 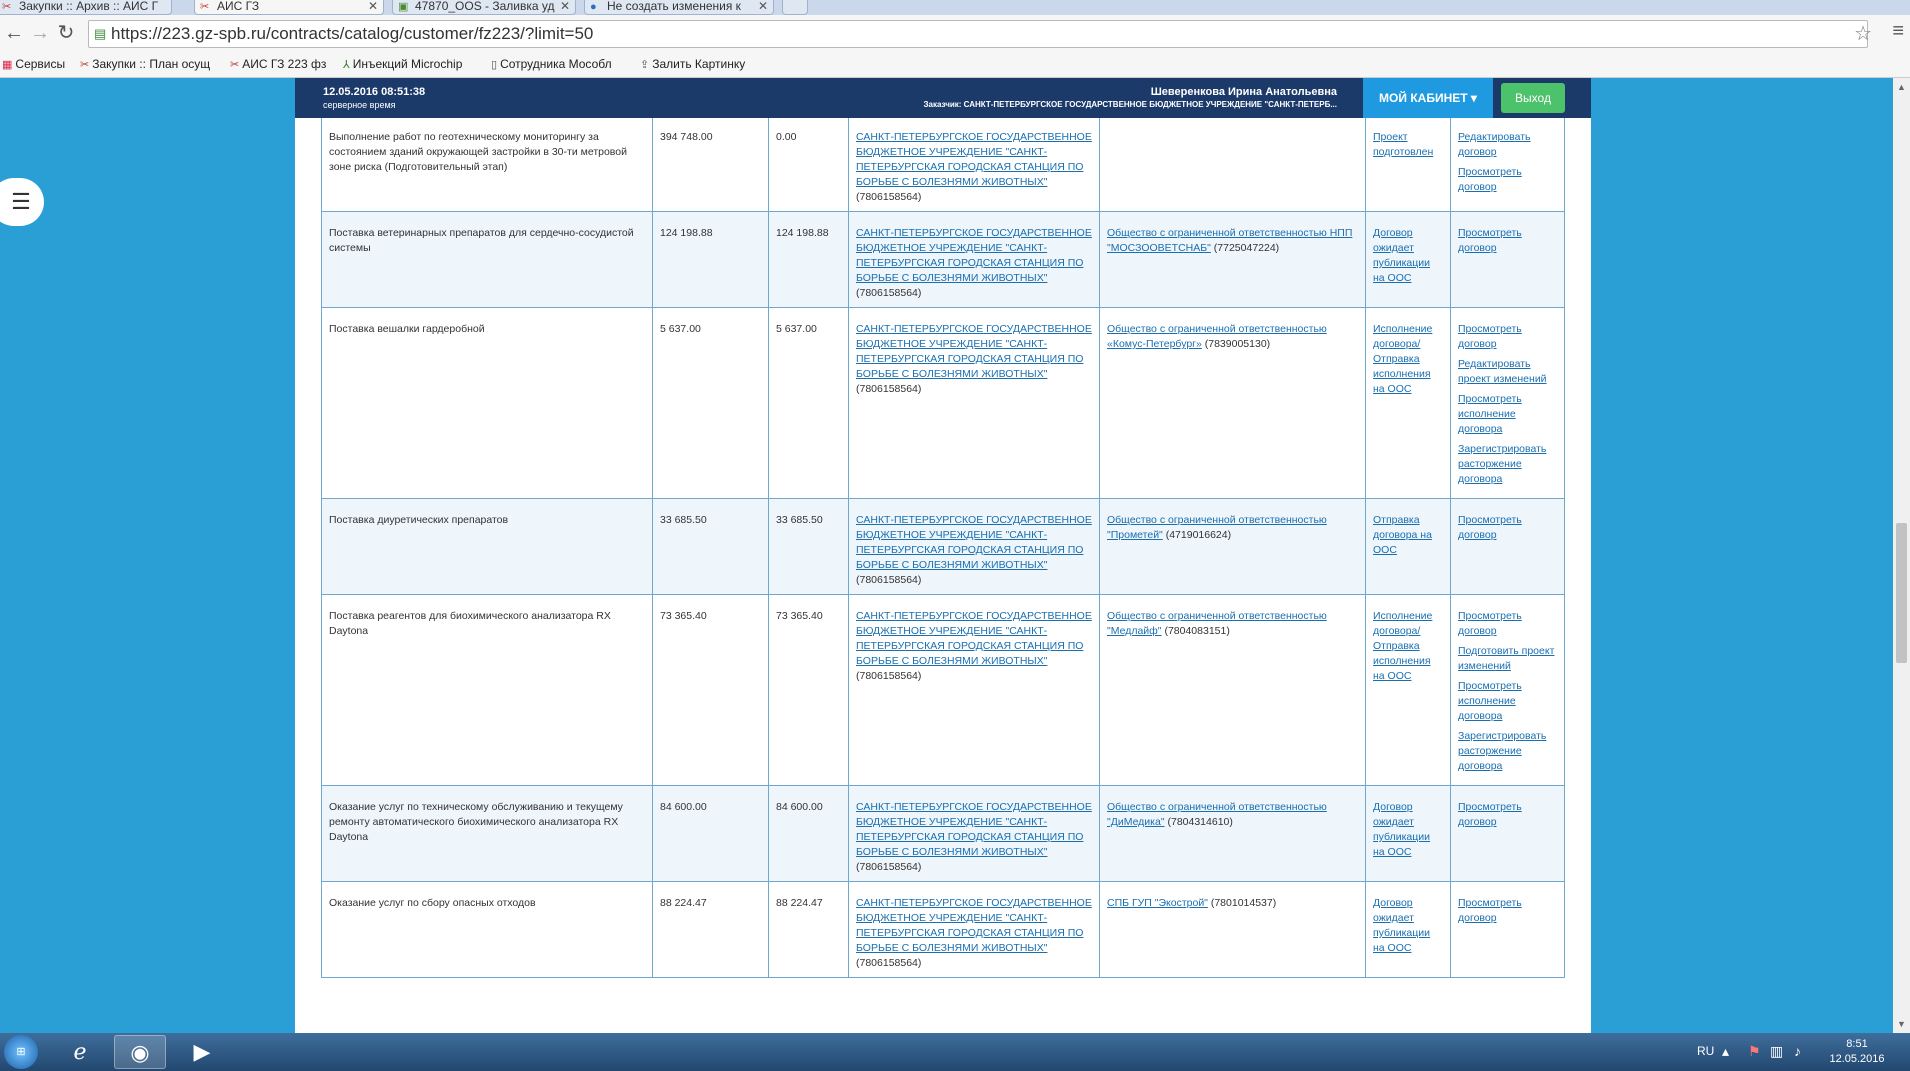 What do you see at coordinates (289, 7) in the screenshot?
I see `browser-tab-active: ✂ АИС ГЗ ✕` at bounding box center [289, 7].